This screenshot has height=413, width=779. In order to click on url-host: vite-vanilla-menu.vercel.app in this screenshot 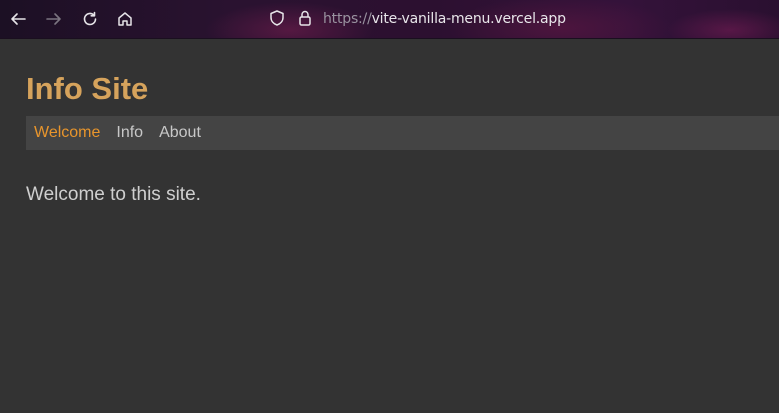, I will do `click(468, 19)`.